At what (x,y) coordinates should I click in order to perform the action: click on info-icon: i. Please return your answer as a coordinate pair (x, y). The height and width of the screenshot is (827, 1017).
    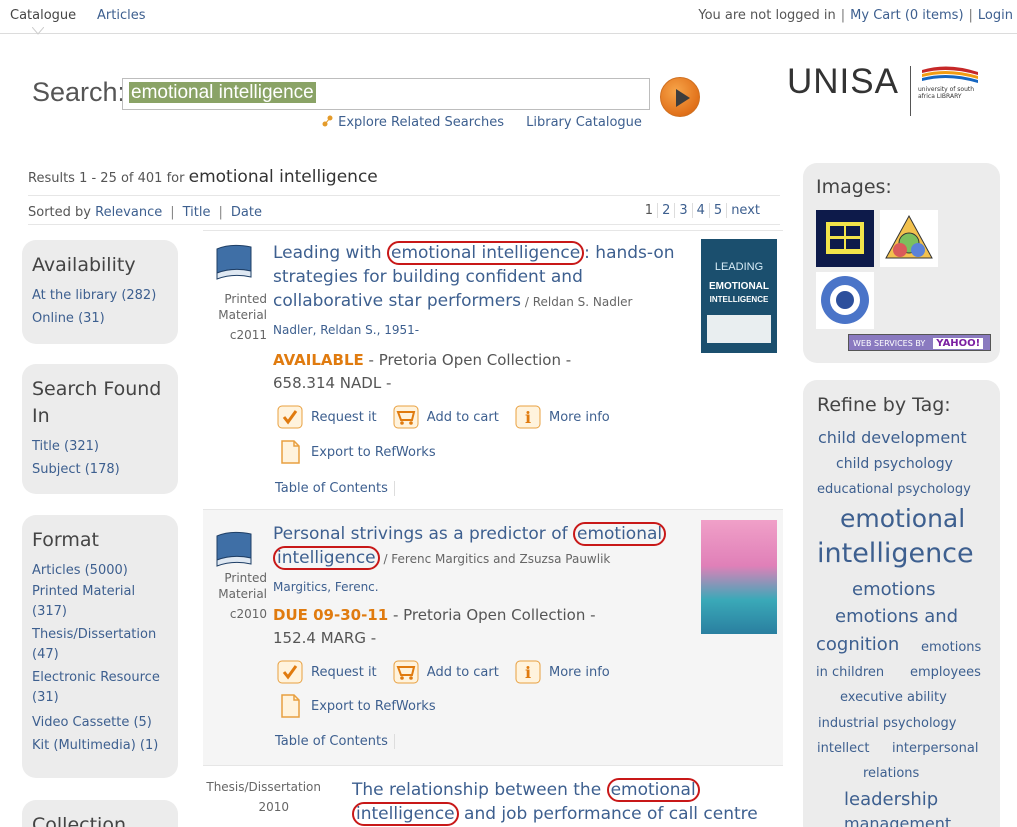
    Looking at the image, I should click on (528, 417).